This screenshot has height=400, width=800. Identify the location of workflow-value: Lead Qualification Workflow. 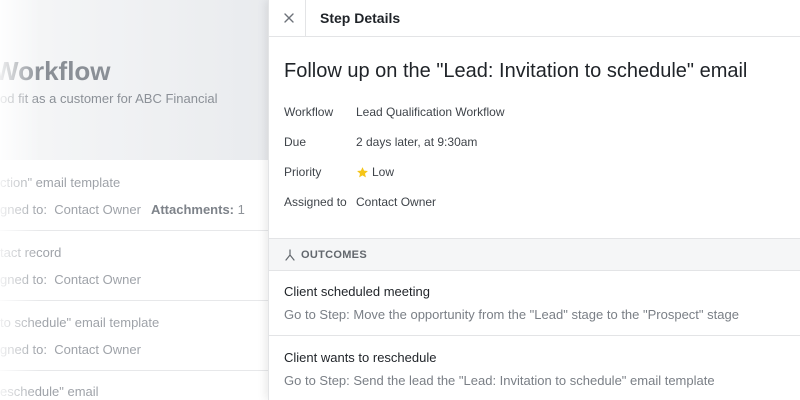
(430, 112).